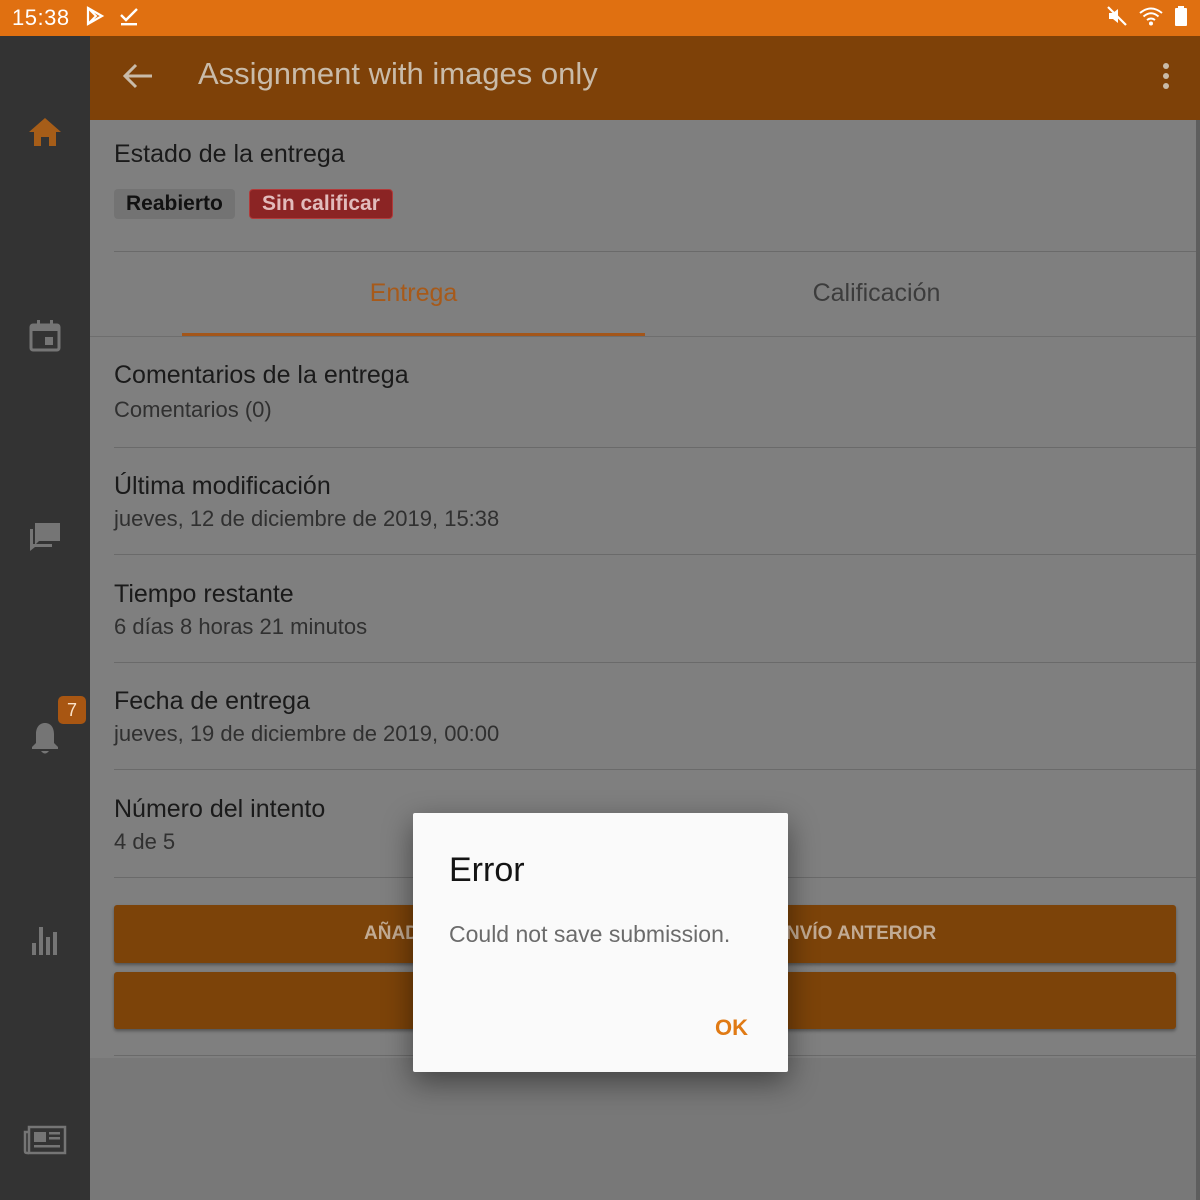 This screenshot has width=1200, height=1200. Describe the element at coordinates (1198, 660) in the screenshot. I see `scrollbar` at that location.